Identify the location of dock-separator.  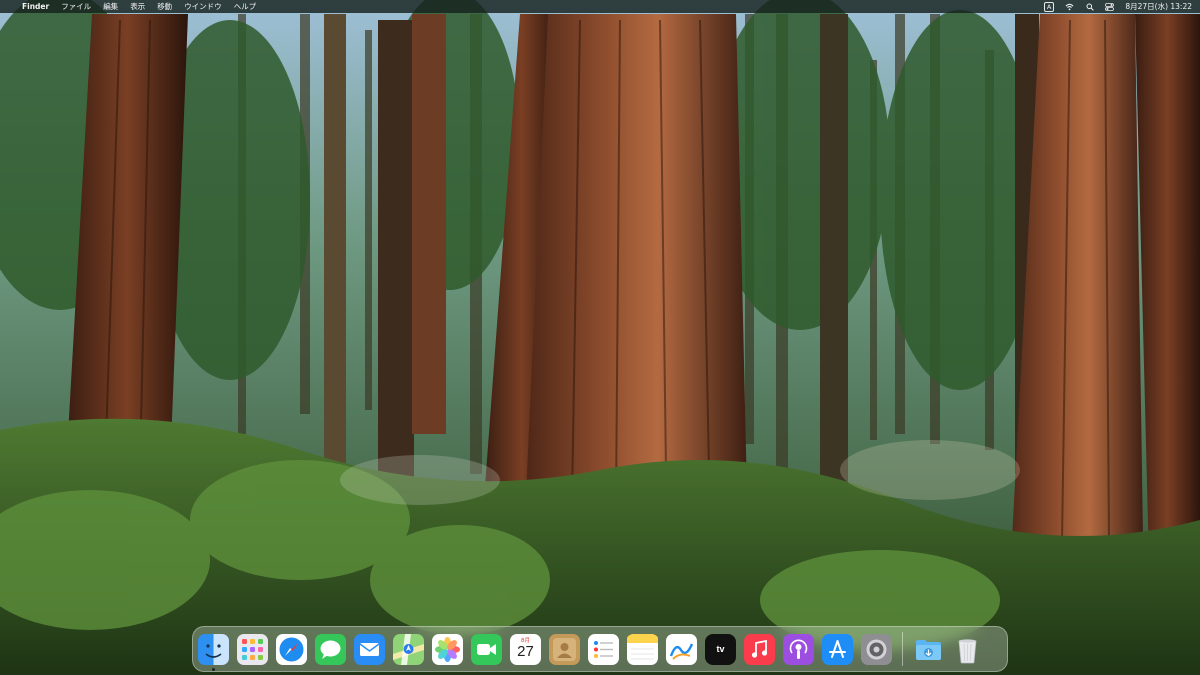
(902, 649).